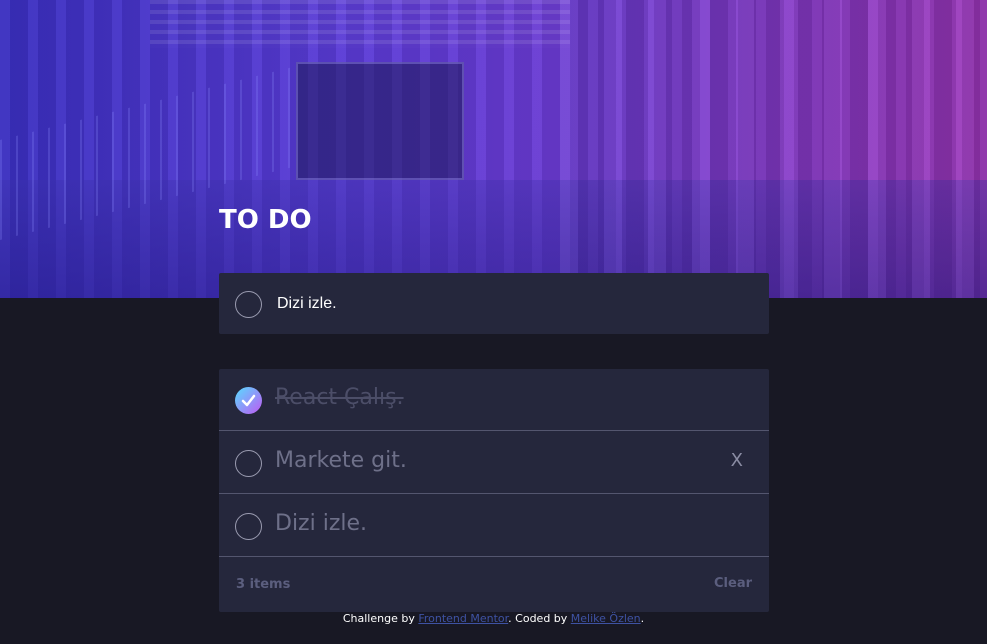 This screenshot has width=987, height=644. I want to click on attribution-middle: . Coded by, so click(539, 618).